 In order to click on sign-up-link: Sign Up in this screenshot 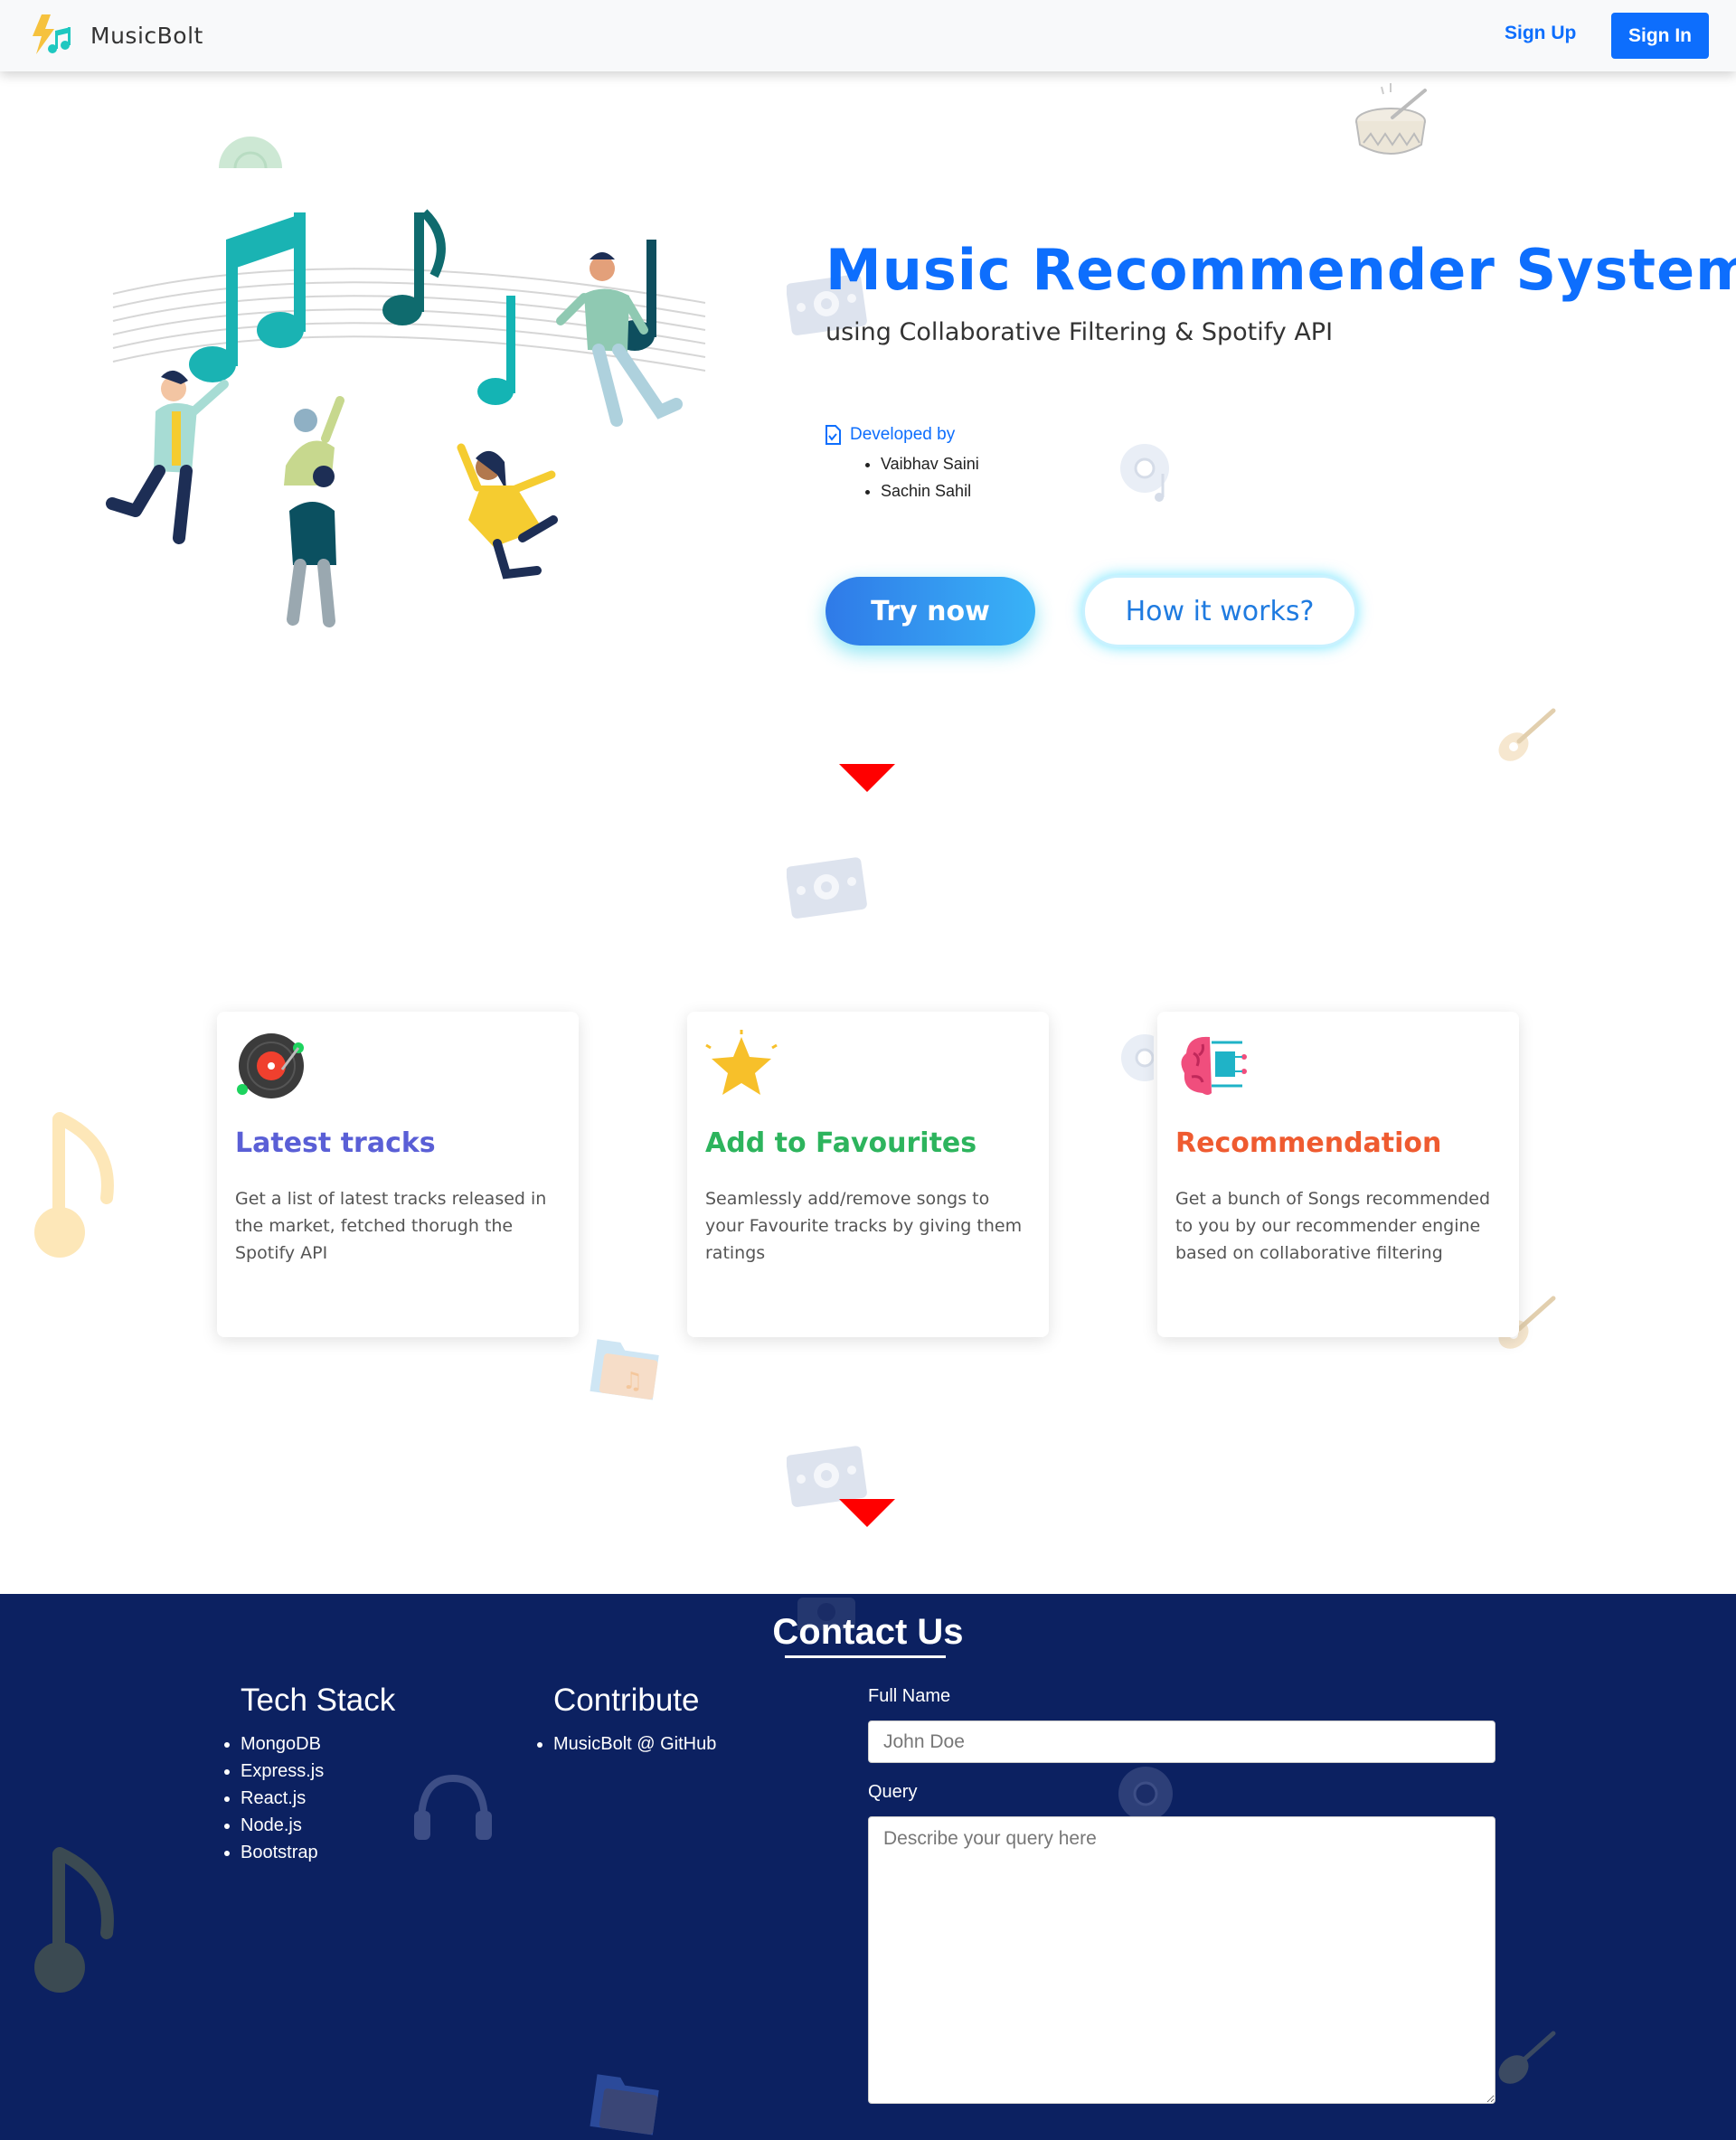, I will do `click(1541, 33)`.